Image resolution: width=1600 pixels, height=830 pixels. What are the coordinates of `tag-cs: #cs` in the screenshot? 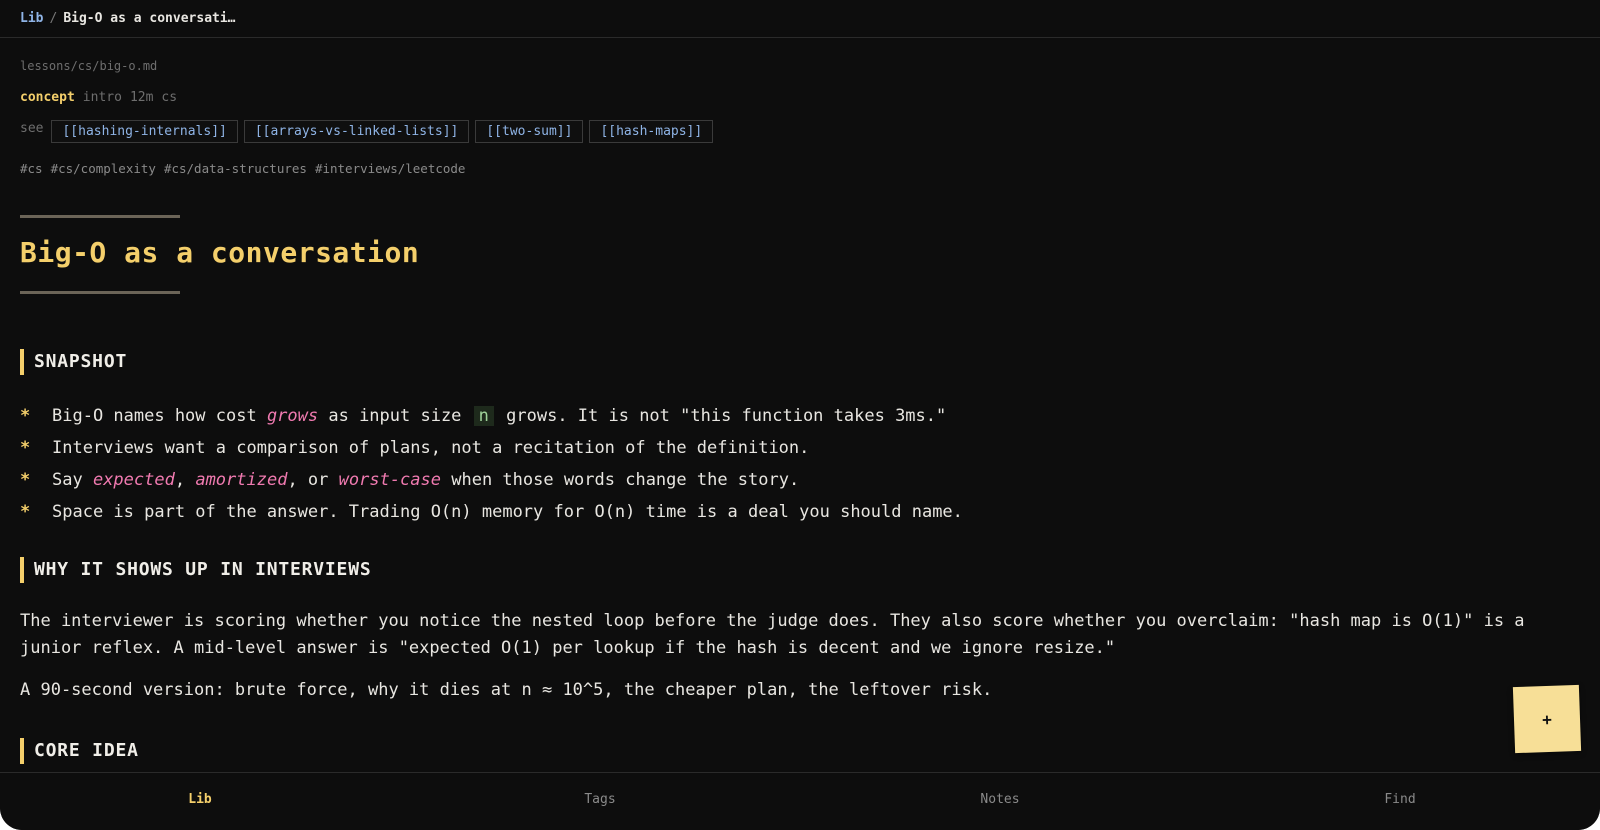 It's located at (31, 168).